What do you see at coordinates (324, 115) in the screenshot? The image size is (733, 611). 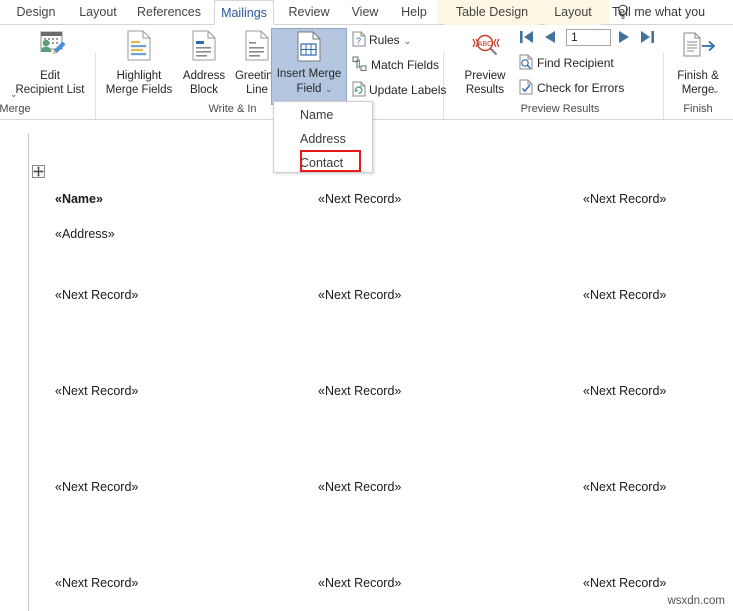 I see `menu-item-name: Name` at bounding box center [324, 115].